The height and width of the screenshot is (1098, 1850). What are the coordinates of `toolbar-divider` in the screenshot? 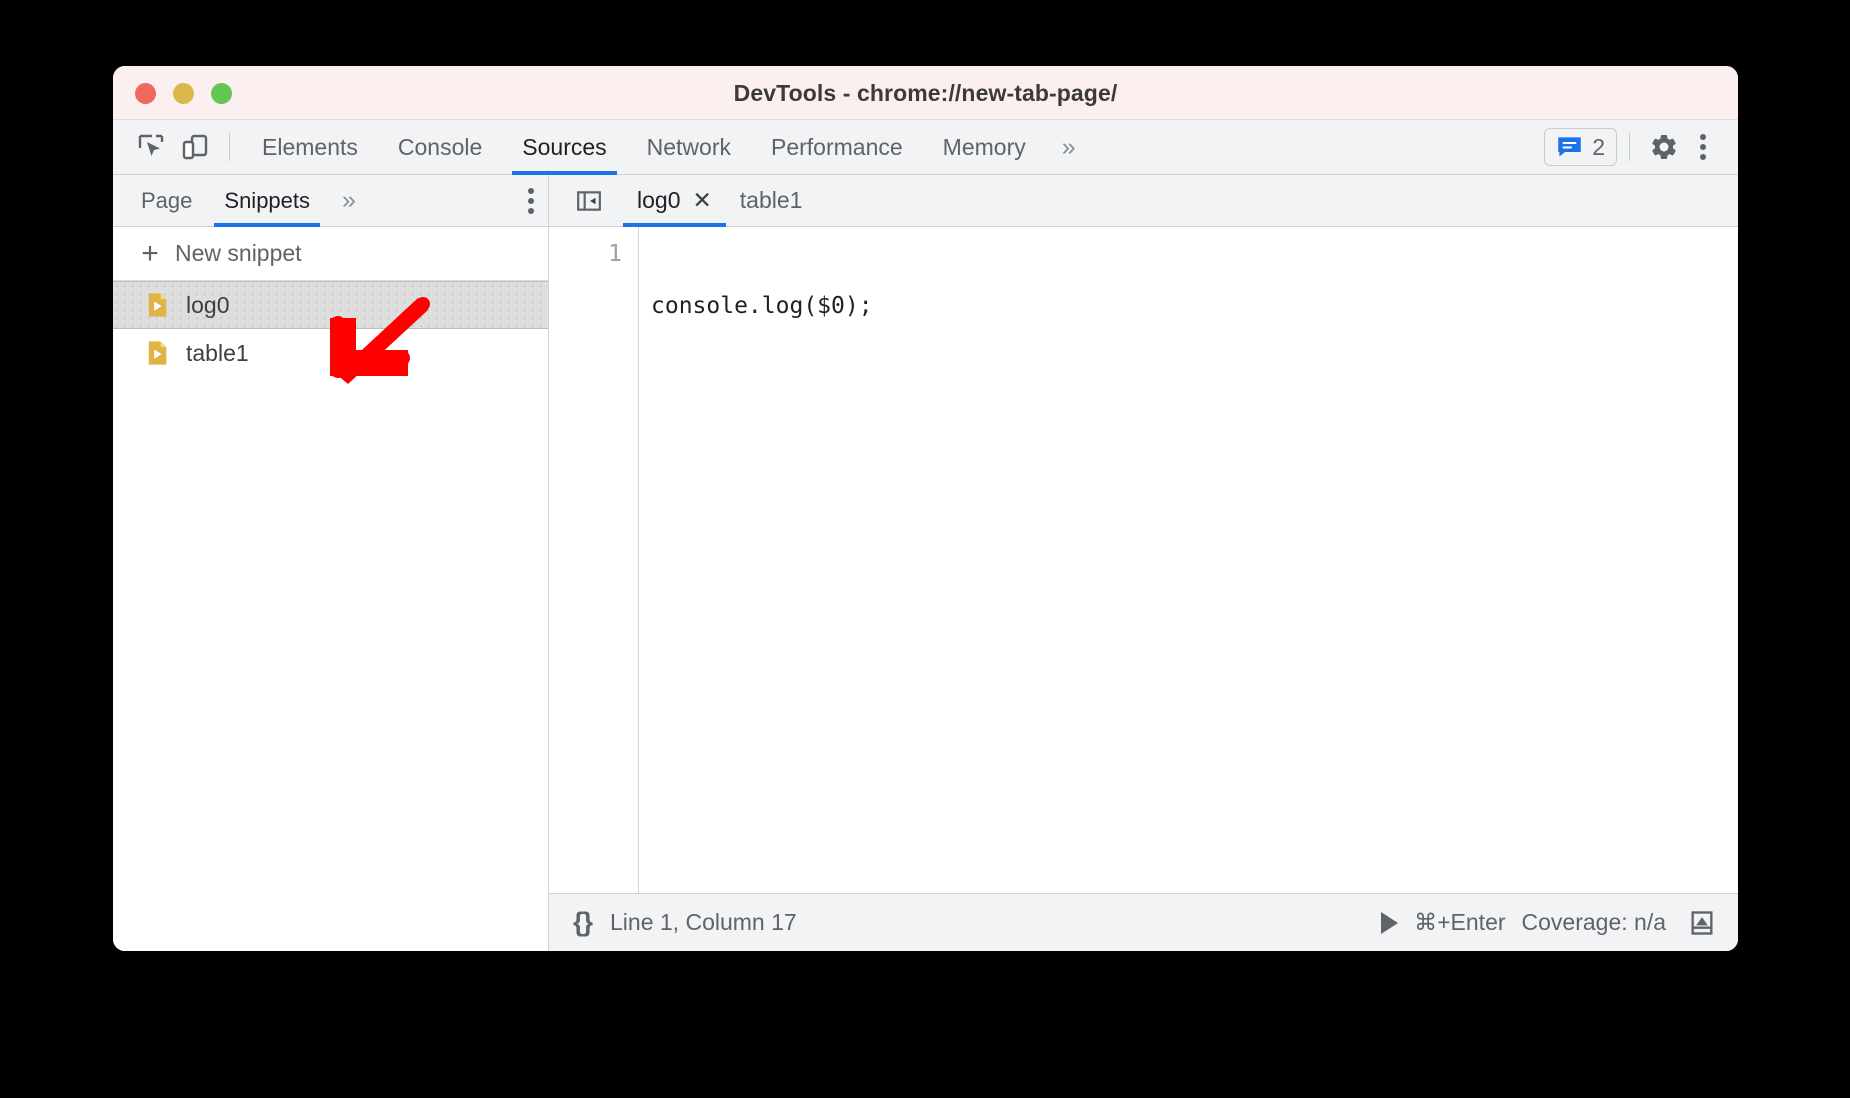 It's located at (229, 147).